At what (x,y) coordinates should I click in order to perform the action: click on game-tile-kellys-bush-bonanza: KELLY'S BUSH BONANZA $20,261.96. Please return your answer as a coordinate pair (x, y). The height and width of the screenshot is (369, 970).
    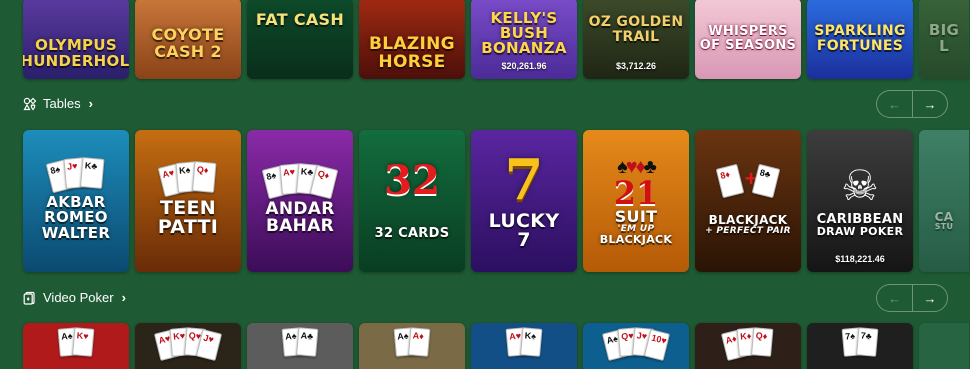
    Looking at the image, I should click on (524, 39).